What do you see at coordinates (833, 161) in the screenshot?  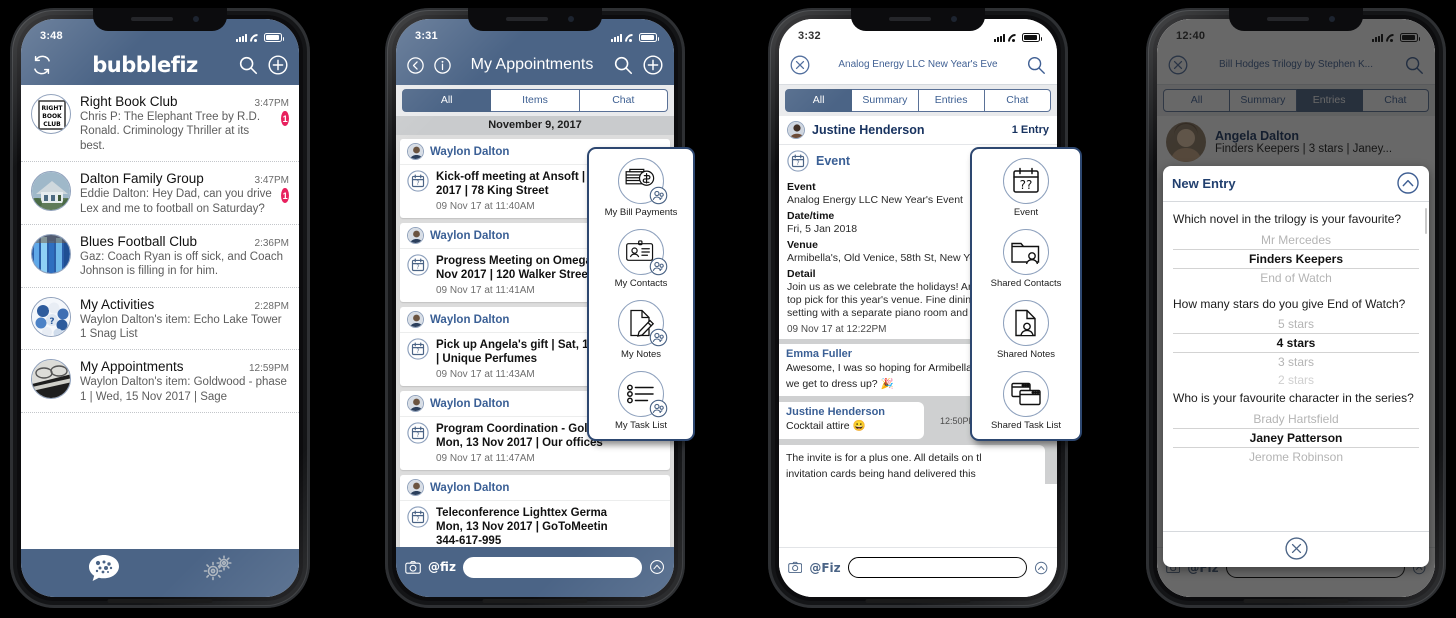 I see `event-row-label: Event` at bounding box center [833, 161].